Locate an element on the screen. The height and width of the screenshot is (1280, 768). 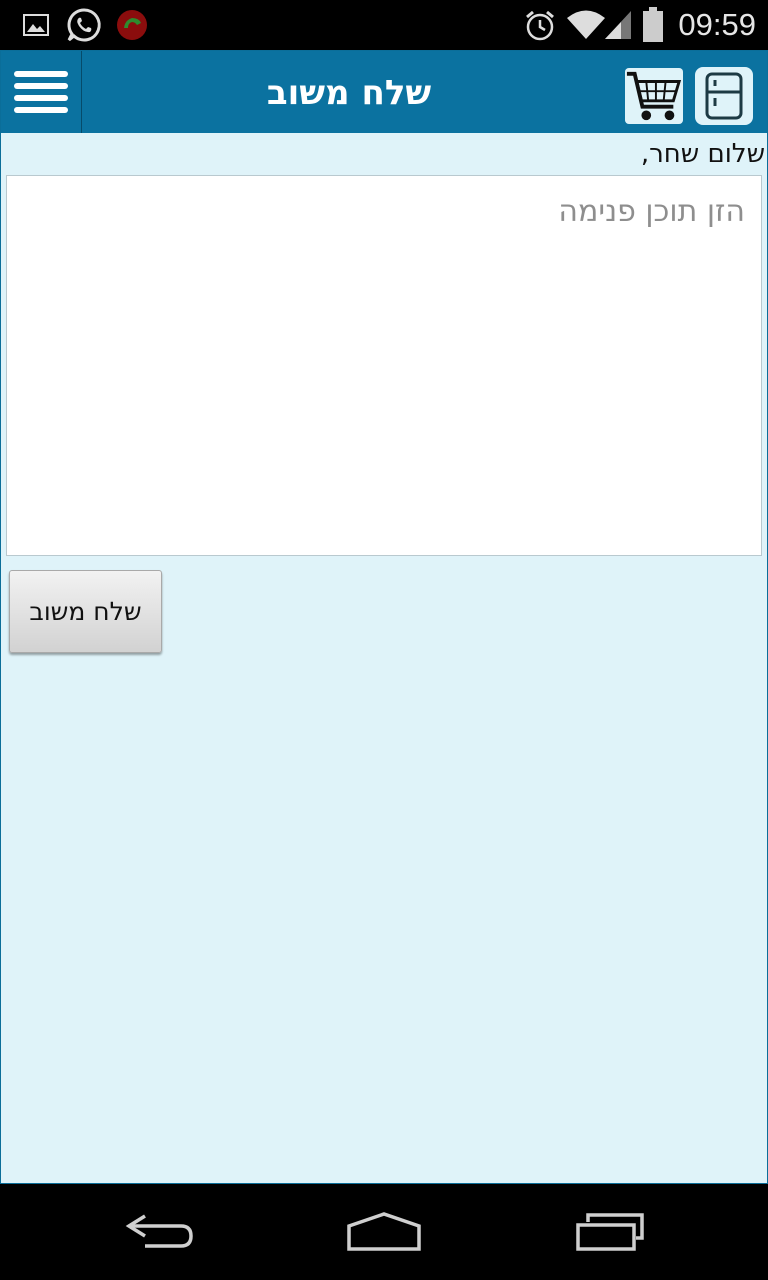
wifi-icon is located at coordinates (586, 25).